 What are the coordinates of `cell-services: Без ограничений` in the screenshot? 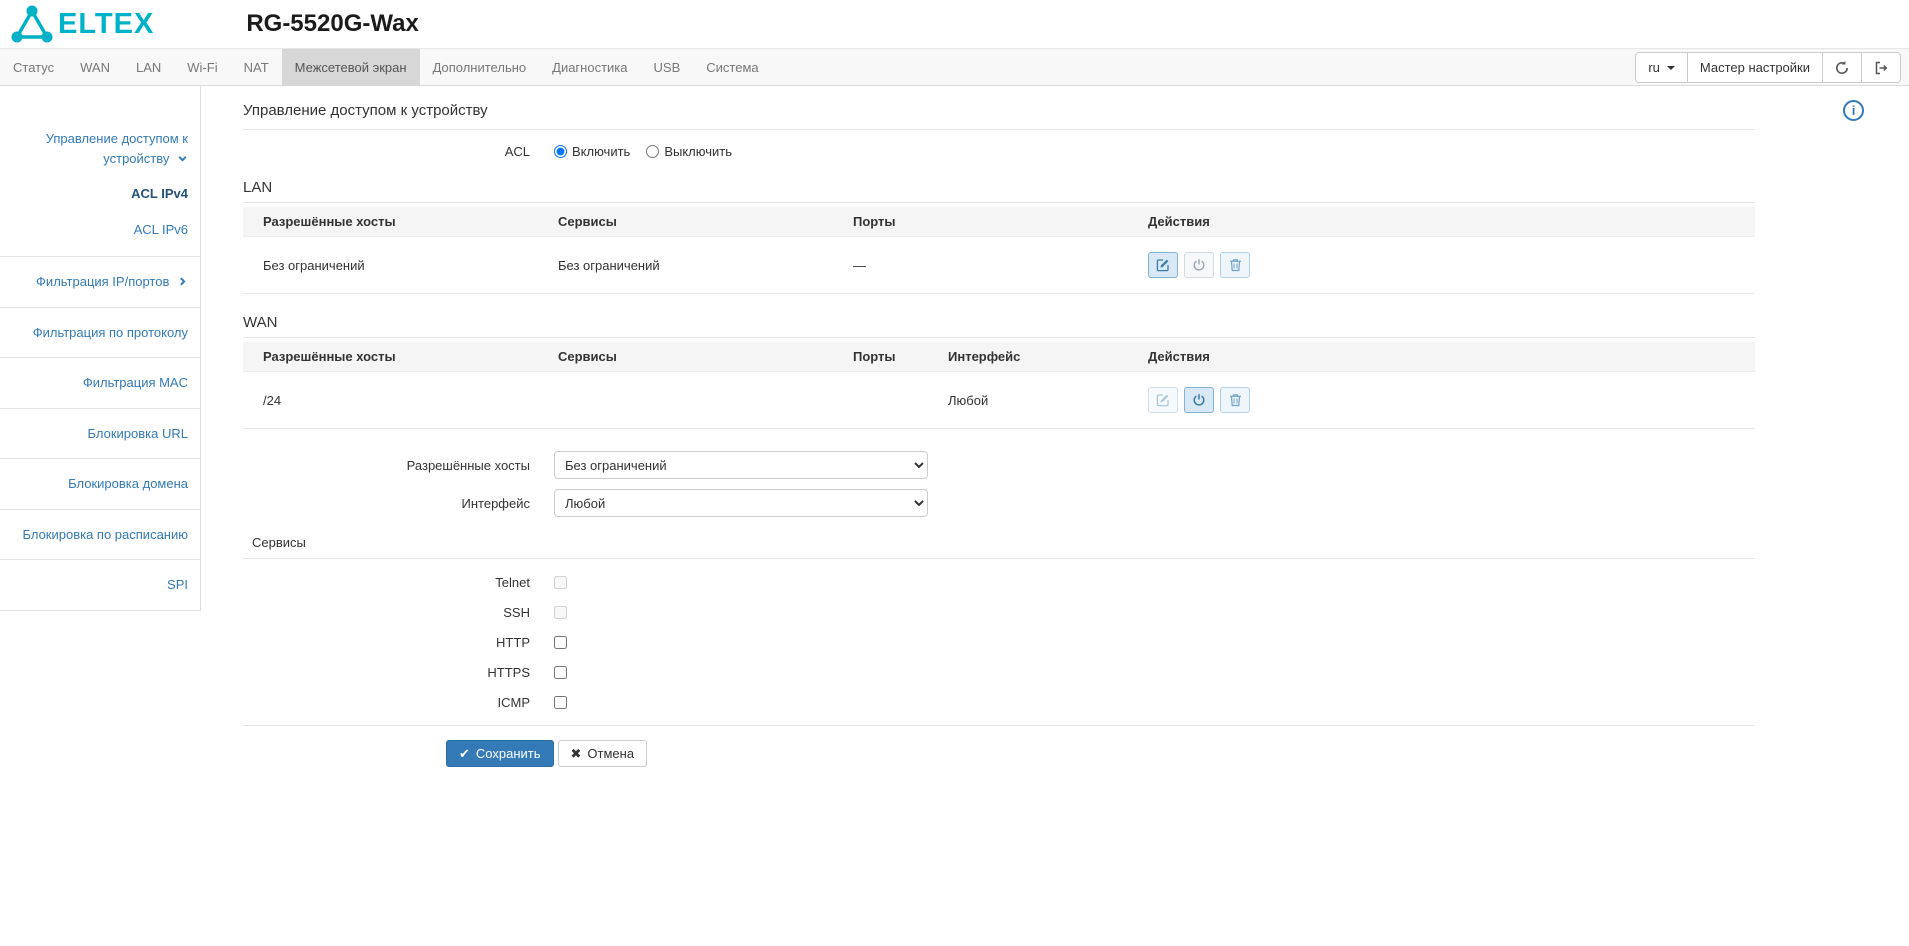 It's located at (705, 265).